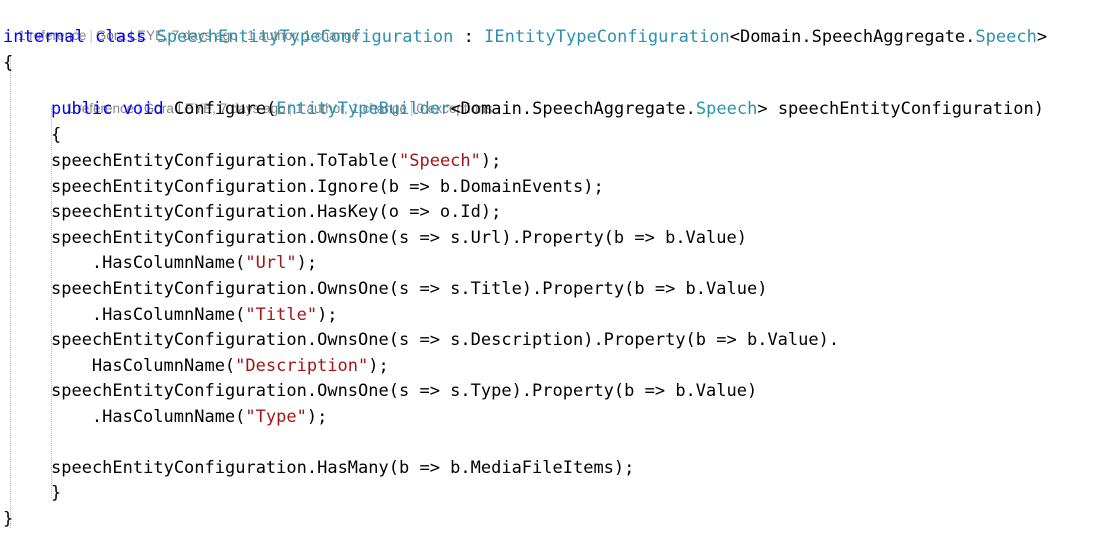 Image resolution: width=1109 pixels, height=536 pixels. I want to click on statement-text: HasColumnName(, so click(163, 365).